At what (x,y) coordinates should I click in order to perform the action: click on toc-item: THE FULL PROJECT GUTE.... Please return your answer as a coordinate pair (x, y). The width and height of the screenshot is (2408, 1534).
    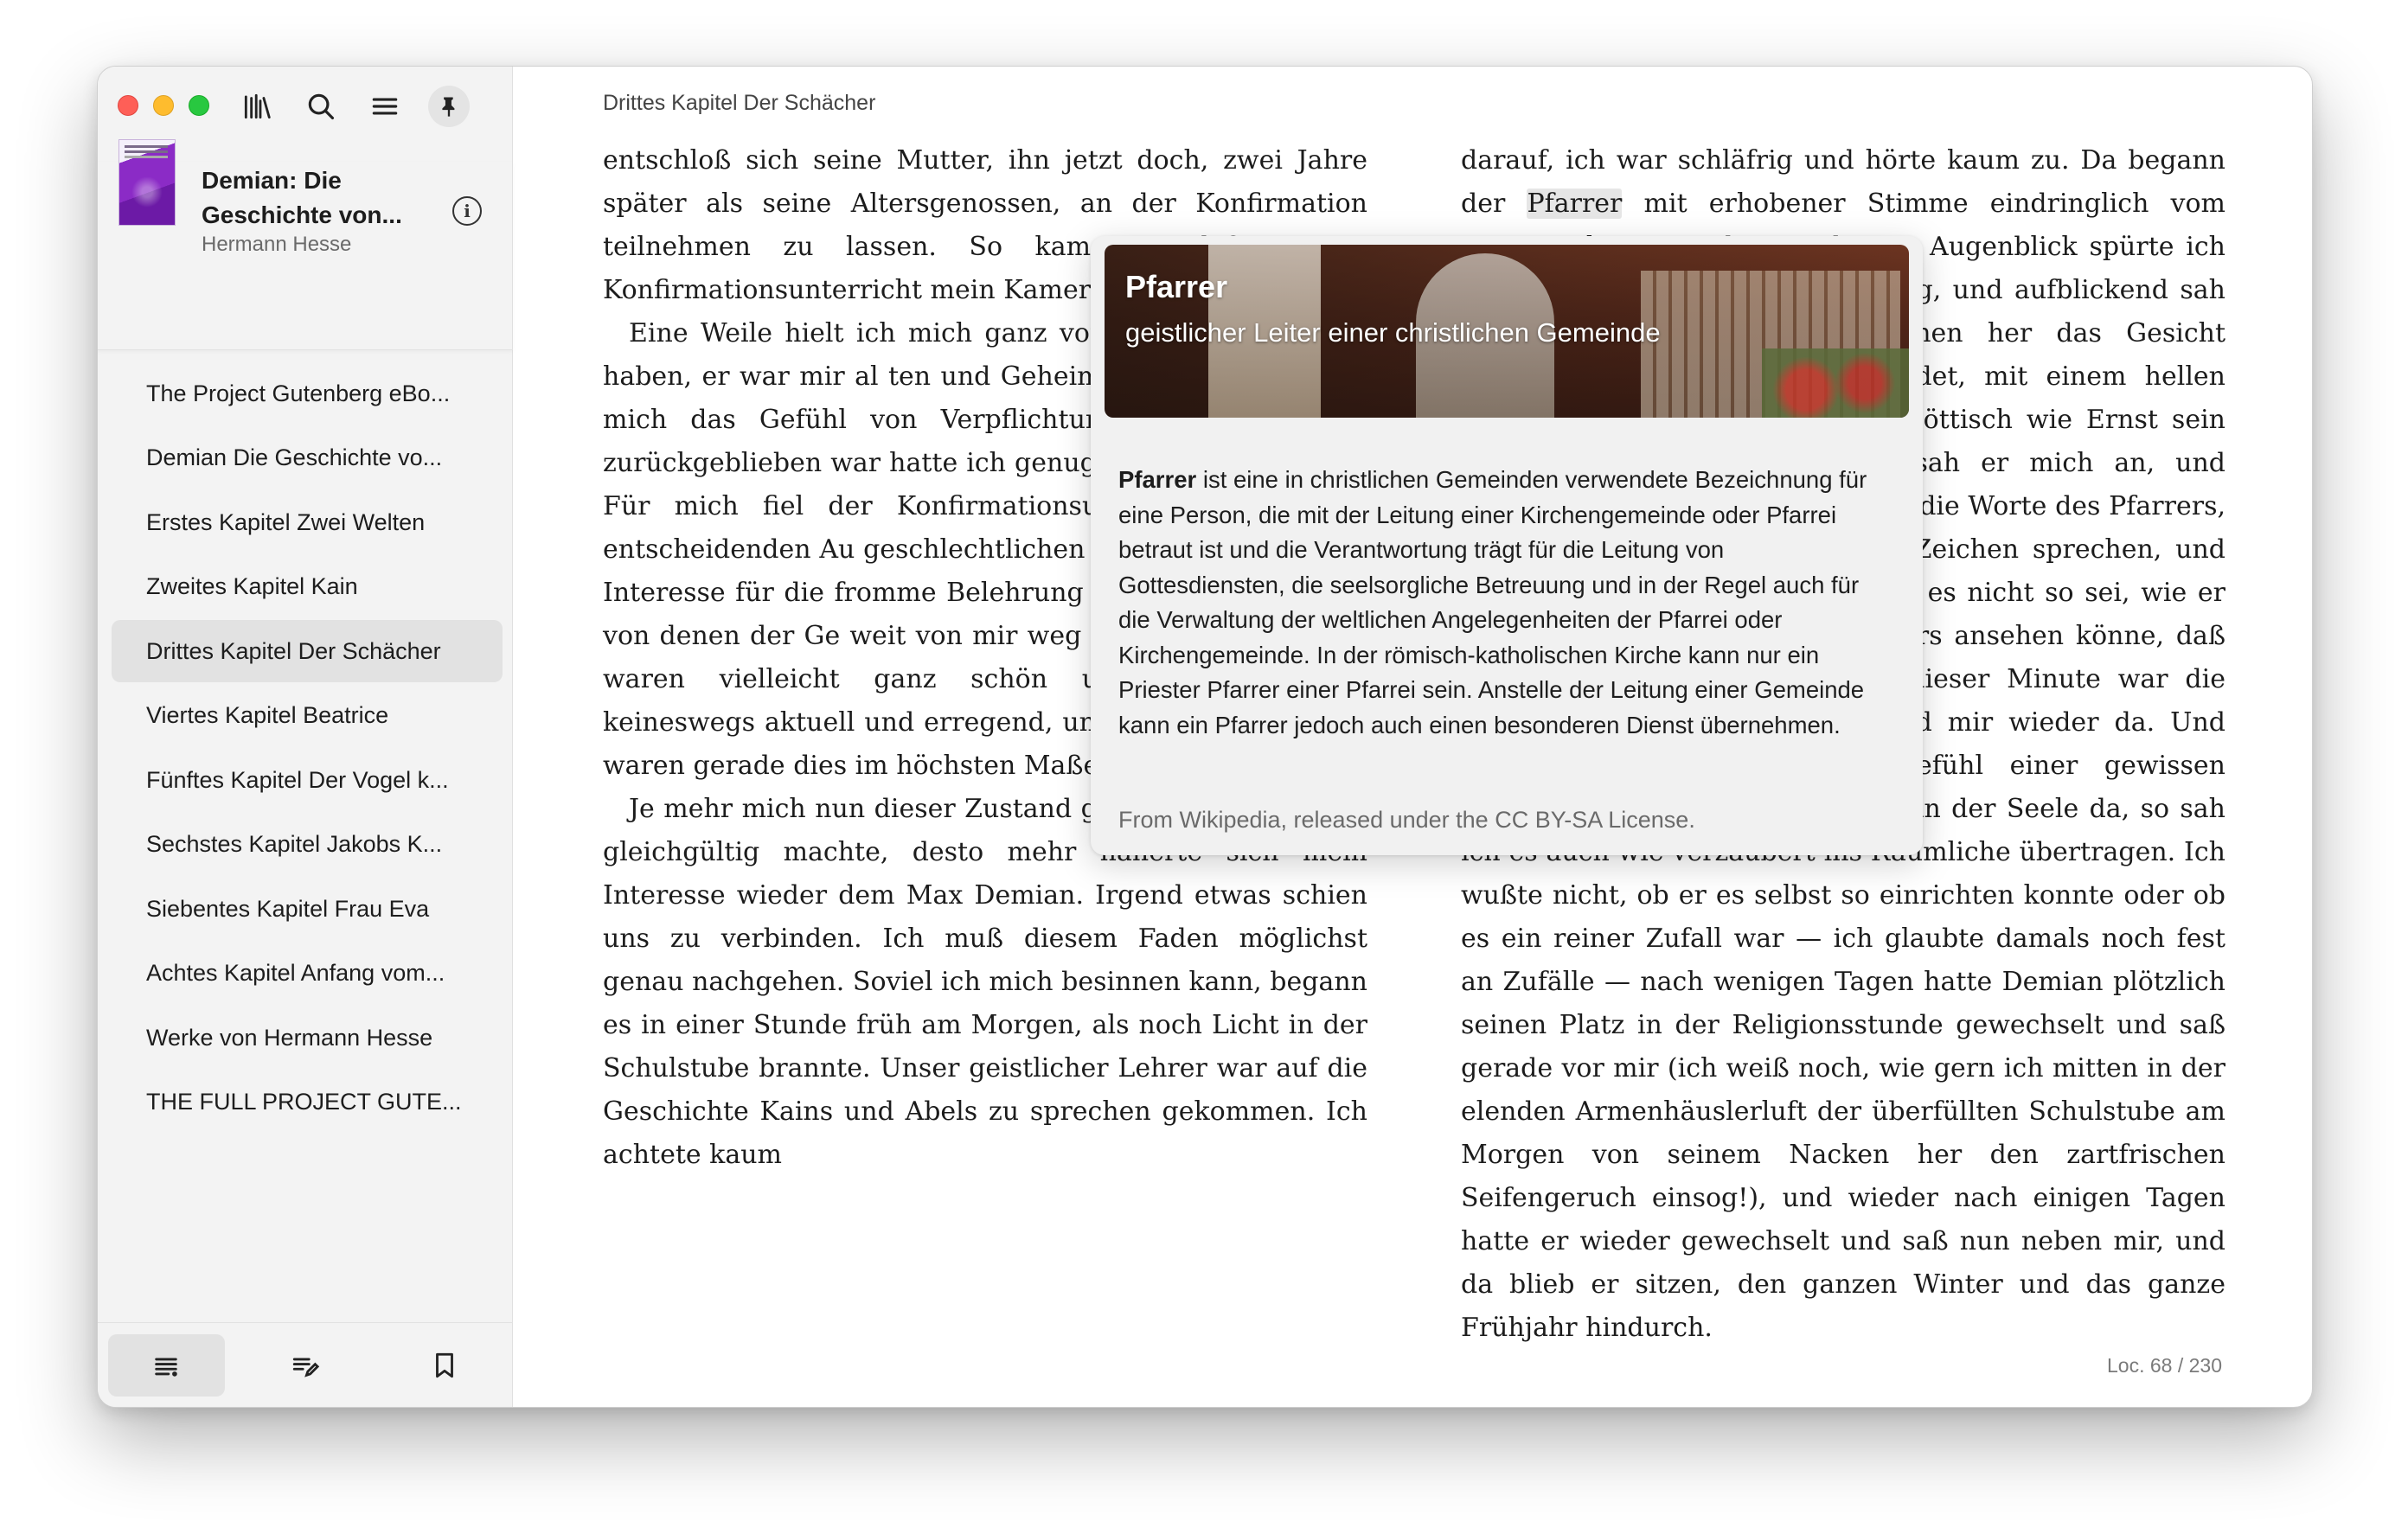
    Looking at the image, I should click on (307, 1102).